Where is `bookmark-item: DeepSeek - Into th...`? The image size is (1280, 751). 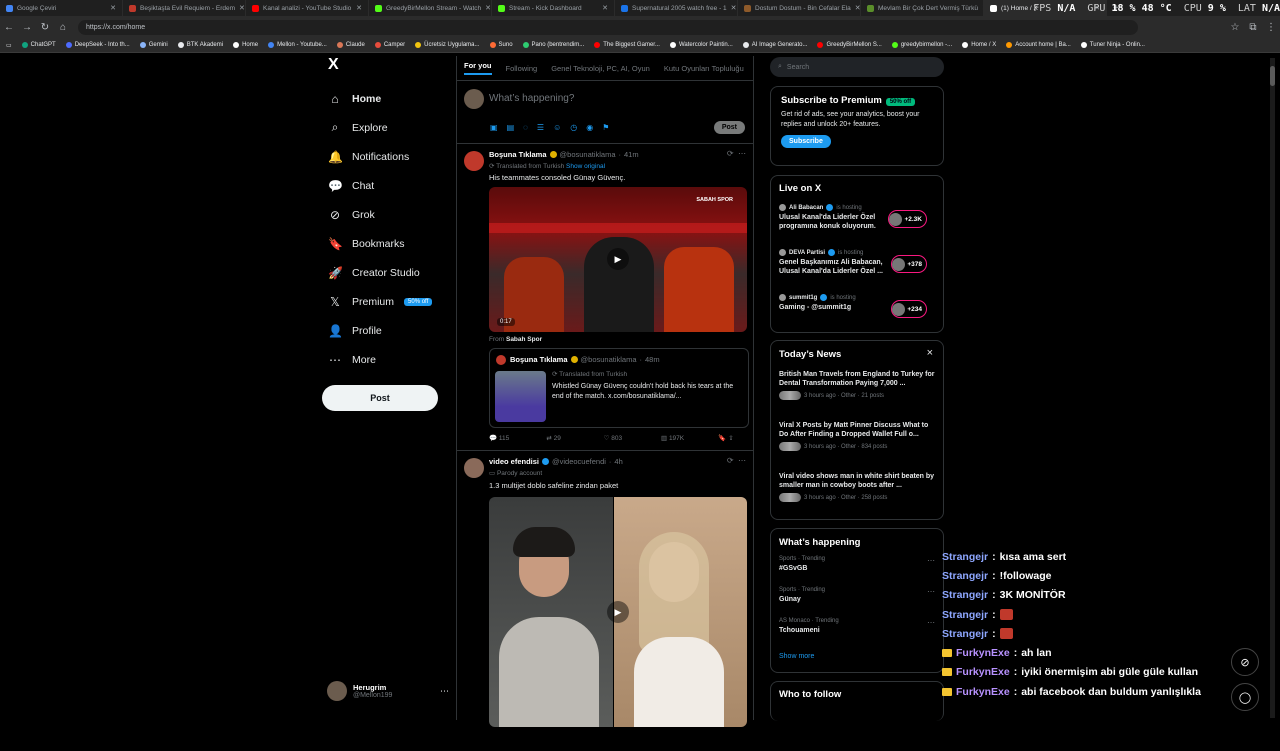 bookmark-item: DeepSeek - Into th... is located at coordinates (97, 45).